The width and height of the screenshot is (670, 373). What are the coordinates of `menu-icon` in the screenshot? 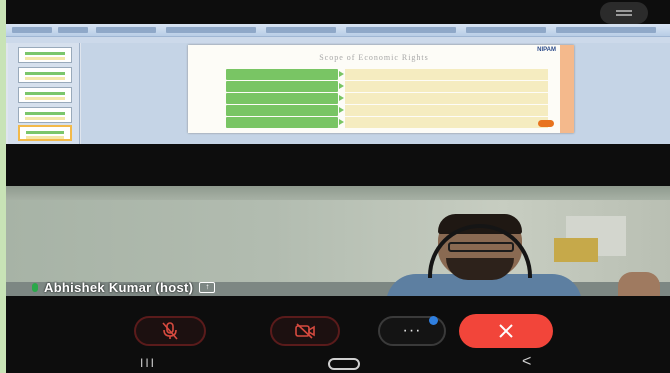 It's located at (624, 13).